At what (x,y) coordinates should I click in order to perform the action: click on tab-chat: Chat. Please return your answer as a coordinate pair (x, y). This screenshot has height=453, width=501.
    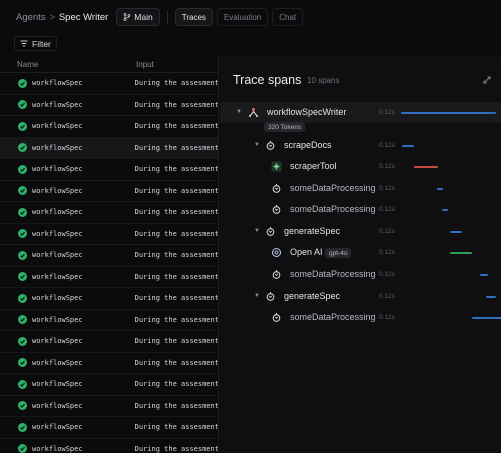
    Looking at the image, I should click on (288, 17).